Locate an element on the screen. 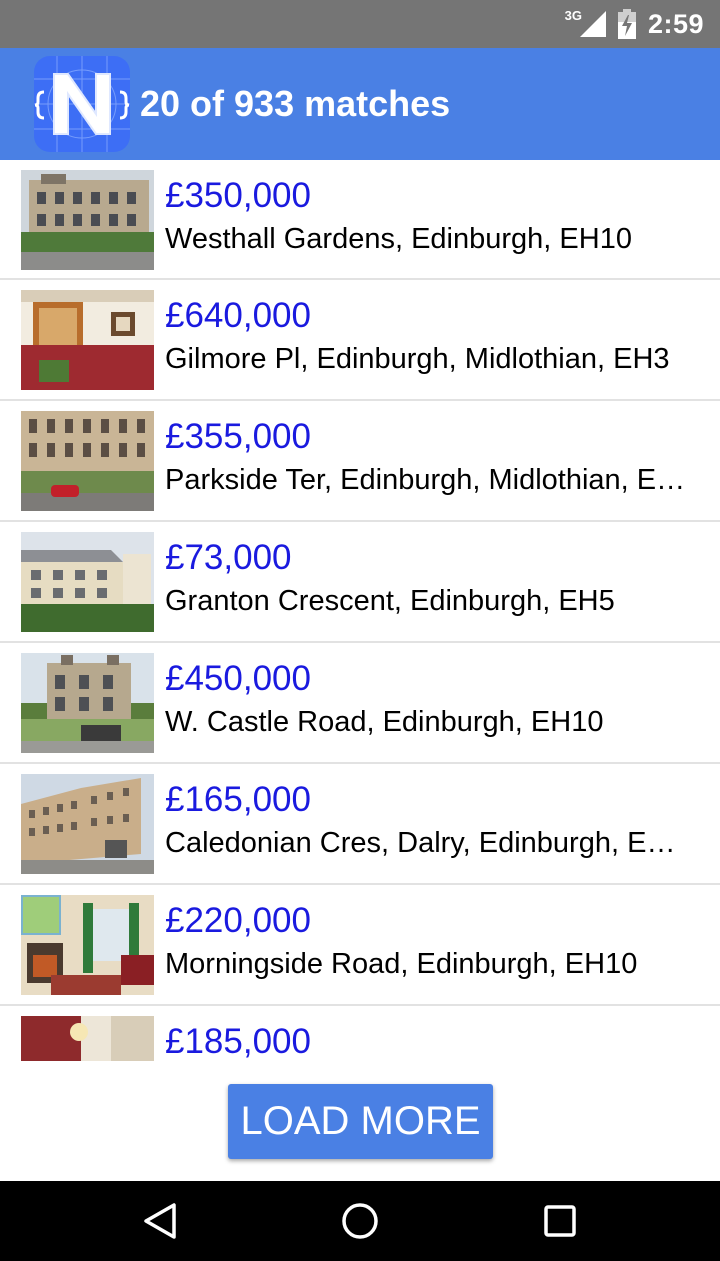 The height and width of the screenshot is (1261, 720). listing-text: £450,000 W. Castle Road, Edinburgh, EH10 is located at coordinates (430, 700).